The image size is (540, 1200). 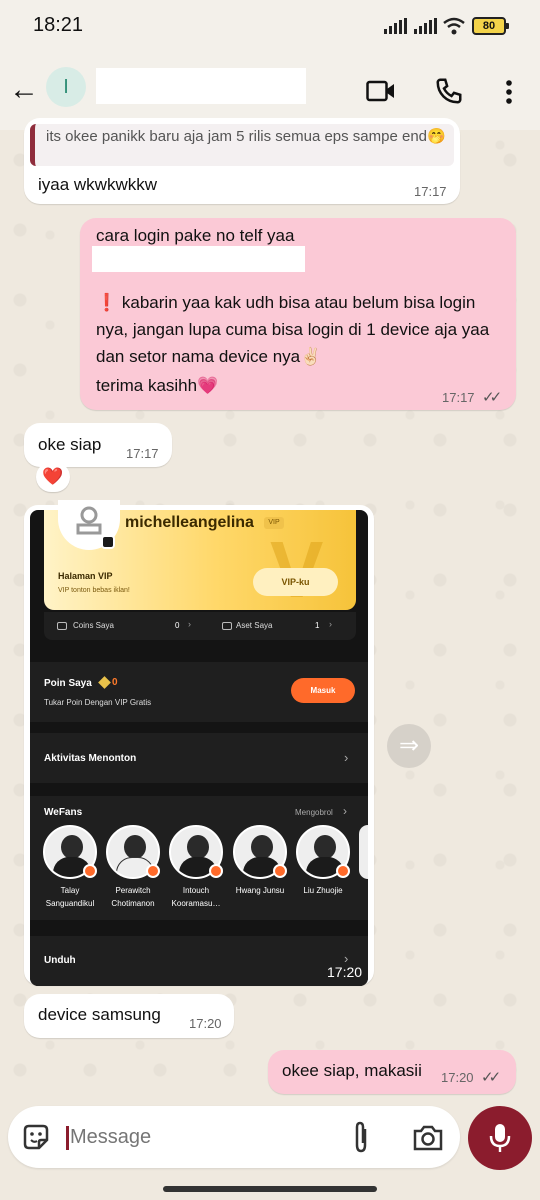 I want to click on message-text: oke siap, so click(x=70, y=444).